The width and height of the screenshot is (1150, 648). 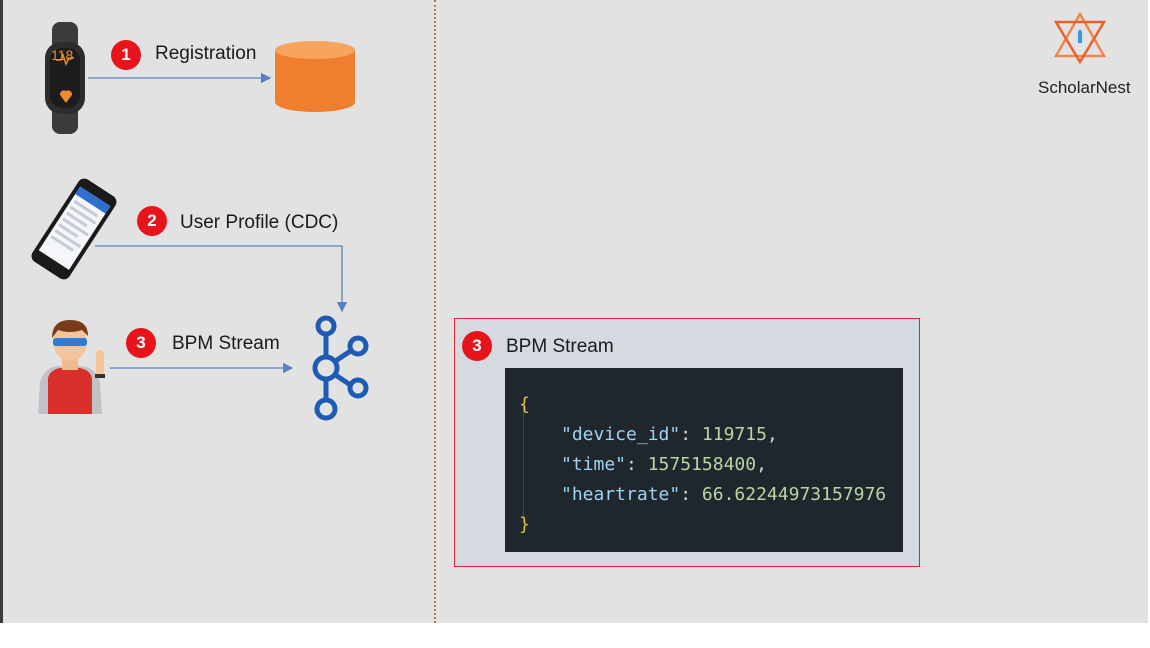 I want to click on brand-name: ScholarNest, so click(x=1084, y=87).